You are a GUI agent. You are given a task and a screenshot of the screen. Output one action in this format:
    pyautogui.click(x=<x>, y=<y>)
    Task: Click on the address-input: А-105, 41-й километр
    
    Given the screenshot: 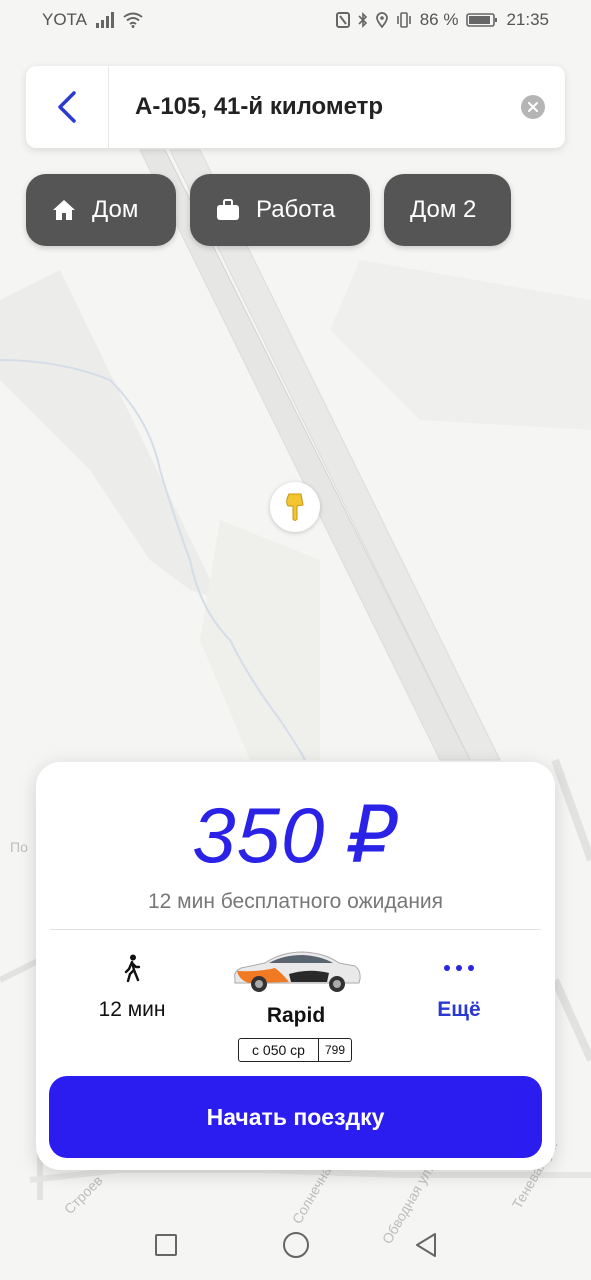 What is the action you would take?
    pyautogui.click(x=315, y=107)
    